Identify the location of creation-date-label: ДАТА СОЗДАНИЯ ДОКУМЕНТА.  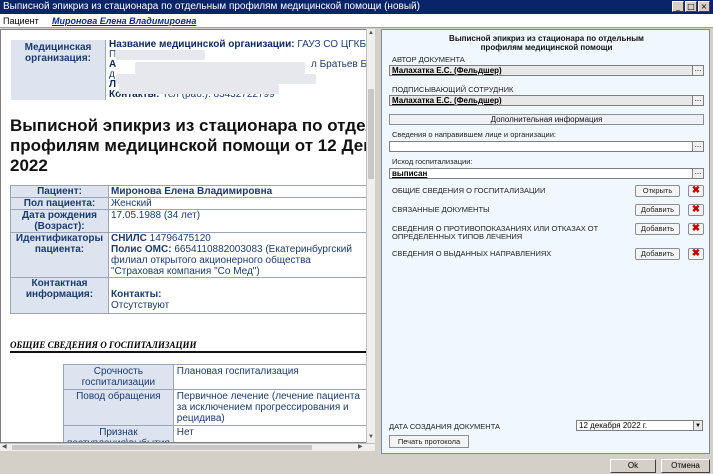
(445, 426).